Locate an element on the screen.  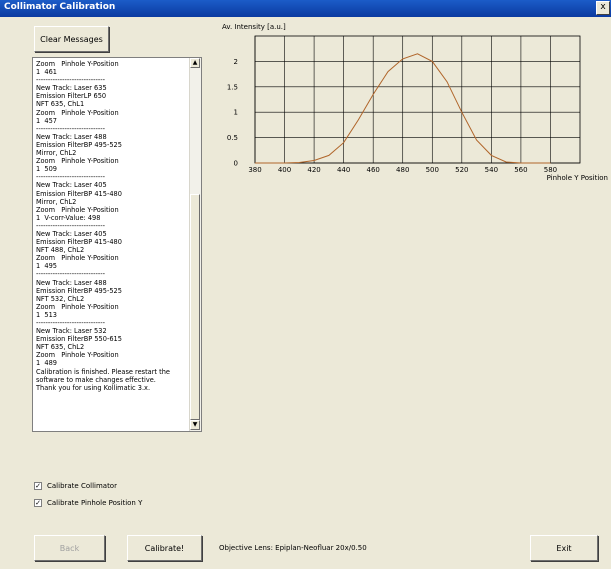
message-log-scrollbar: ▲ ▼ is located at coordinates (195, 244).